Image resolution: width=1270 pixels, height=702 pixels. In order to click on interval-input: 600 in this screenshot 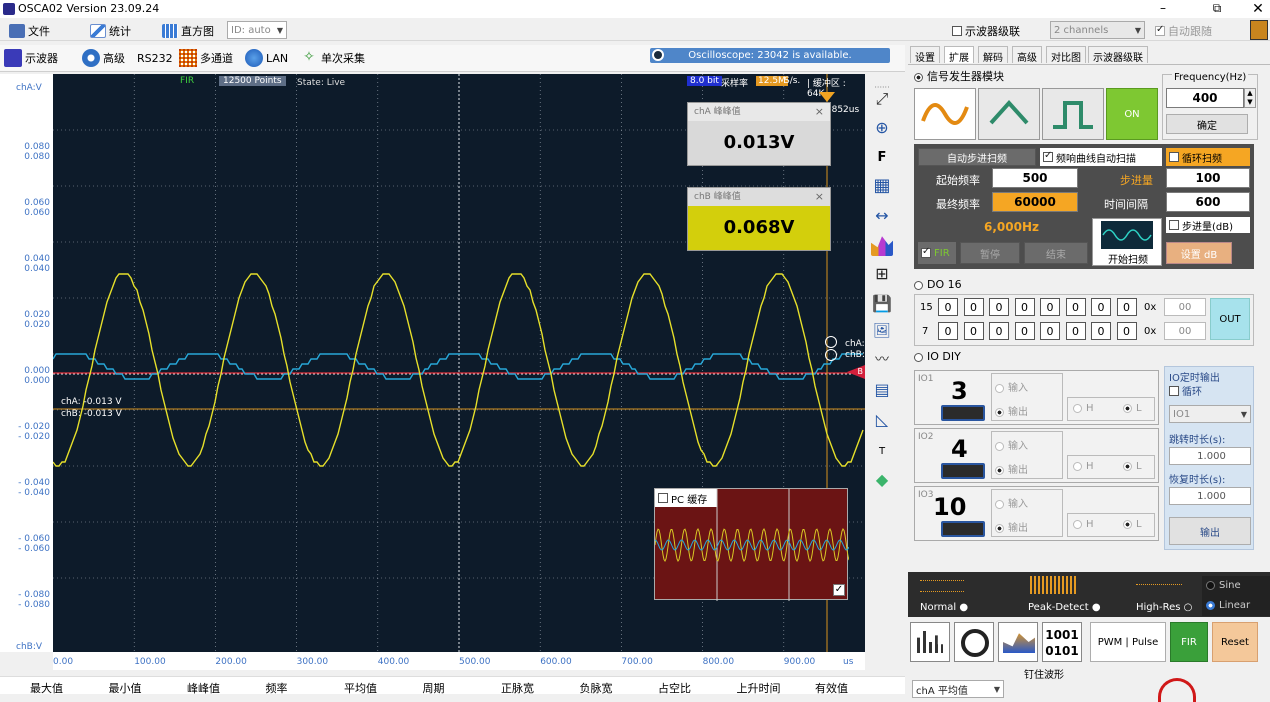, I will do `click(1208, 202)`.